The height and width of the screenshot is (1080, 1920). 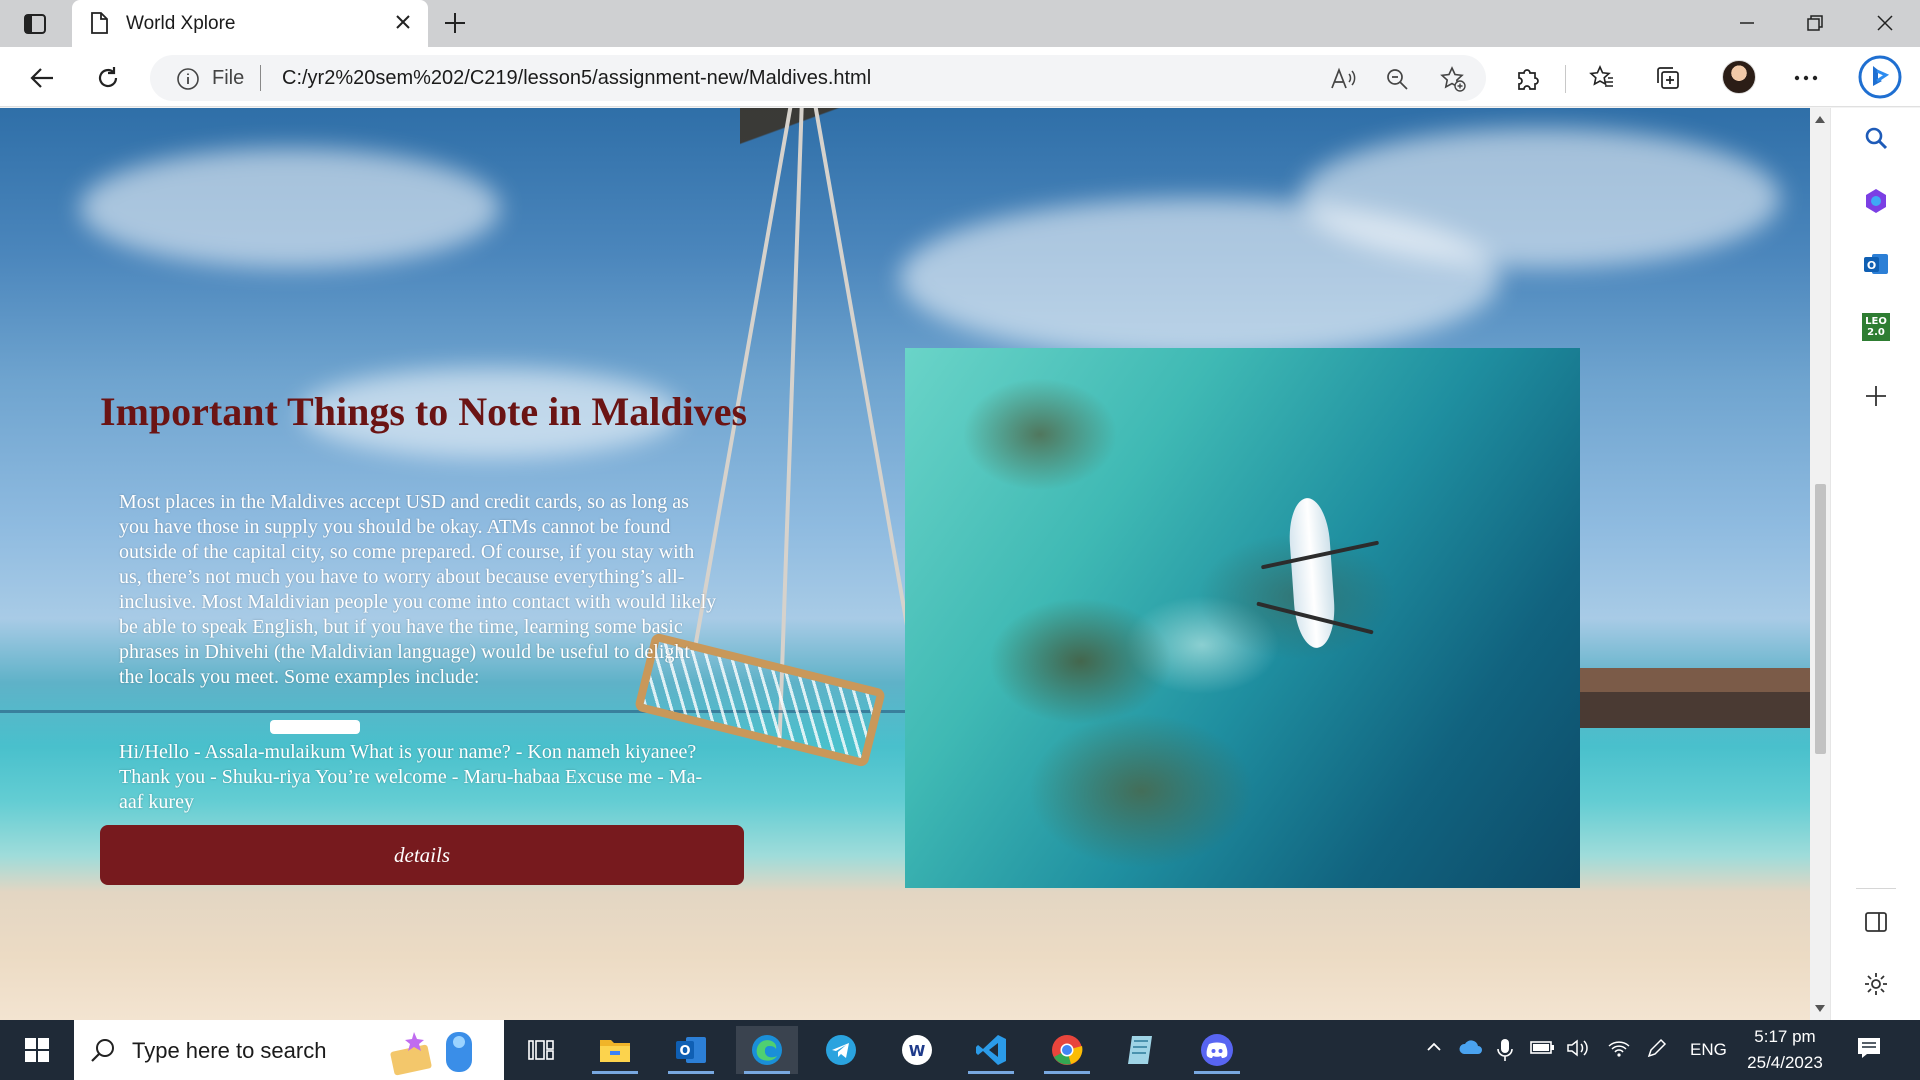 I want to click on sidebar-outlook-button: O, so click(x=1876, y=264).